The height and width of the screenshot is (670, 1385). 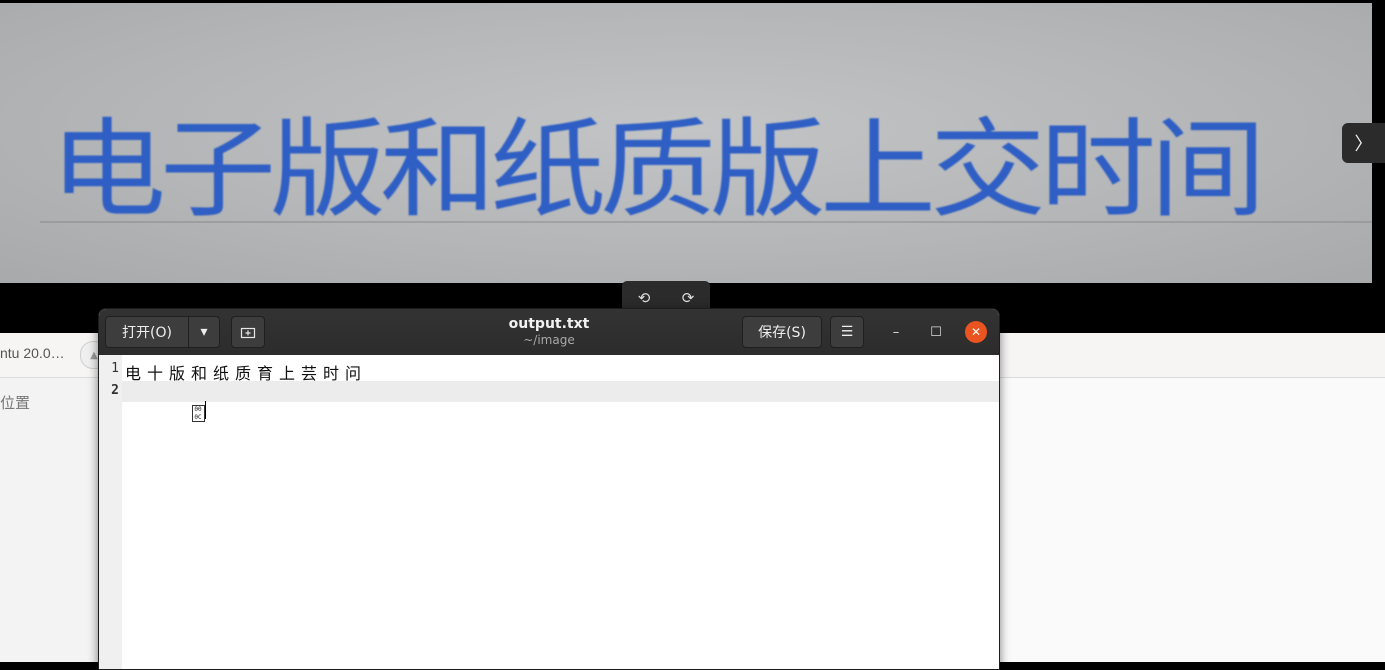 I want to click on rotate-left-icon: ⟲, so click(x=644, y=298).